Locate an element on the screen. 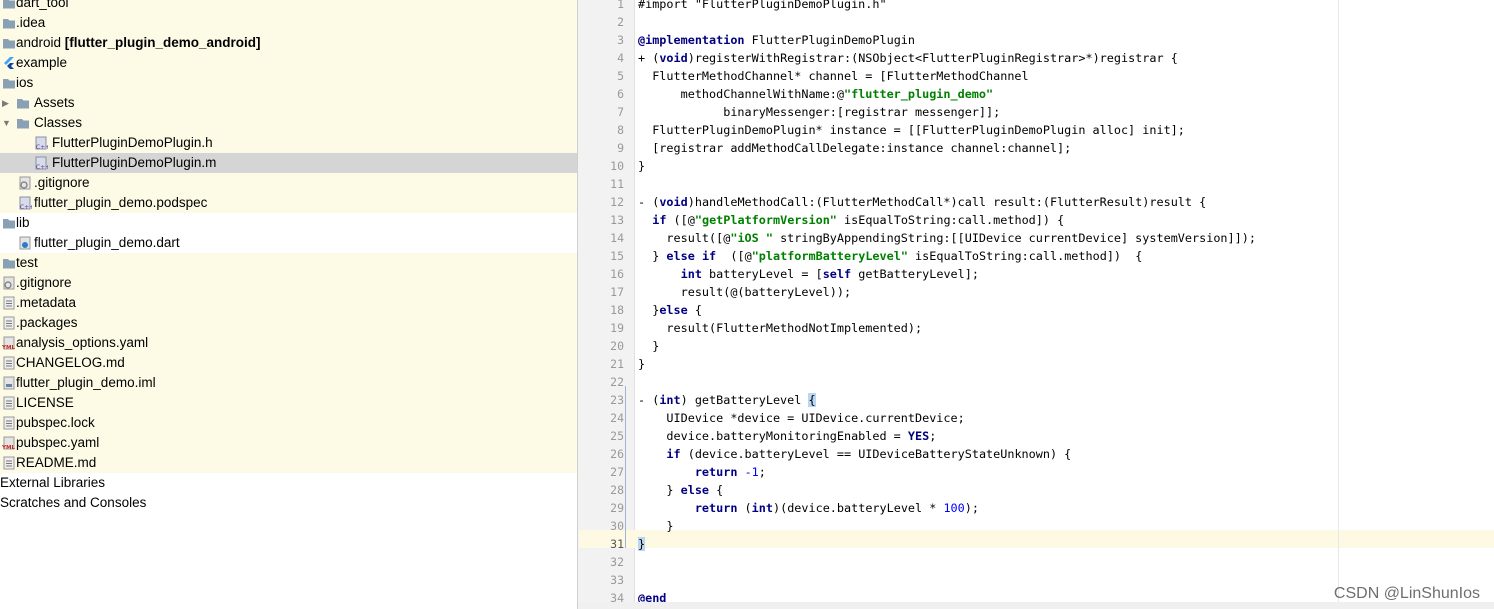 This screenshot has height=609, width=1494. tree-item: C++ FlutterPluginDemoPlugin.m is located at coordinates (288, 163).